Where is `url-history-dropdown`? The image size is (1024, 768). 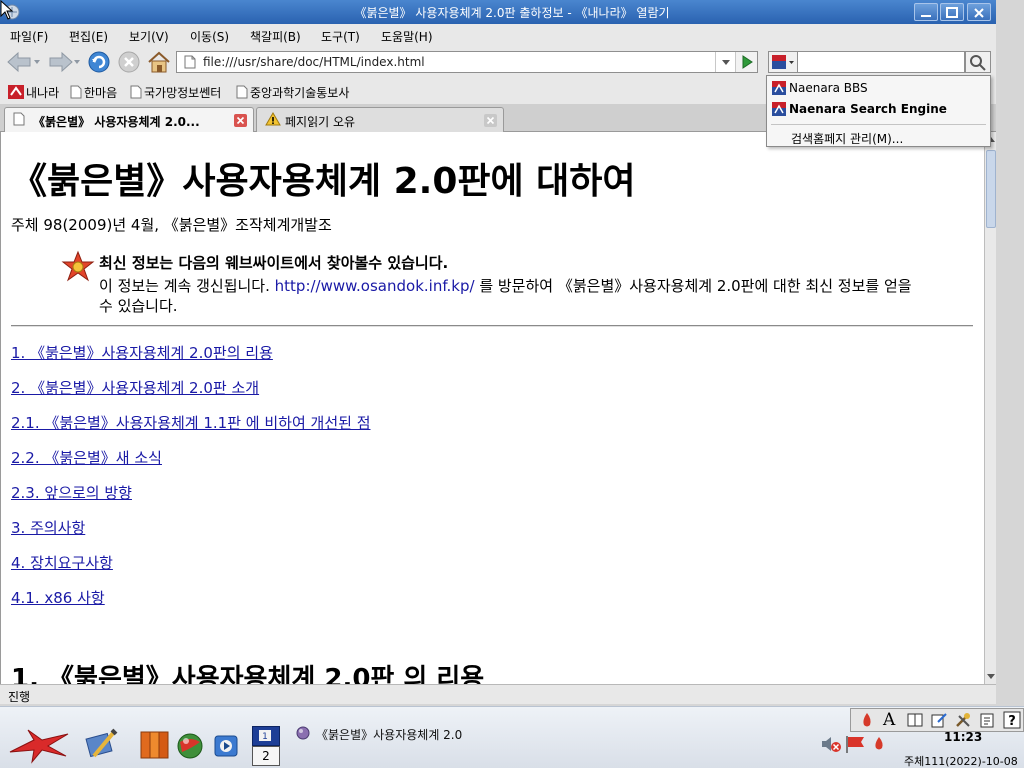 url-history-dropdown is located at coordinates (725, 62).